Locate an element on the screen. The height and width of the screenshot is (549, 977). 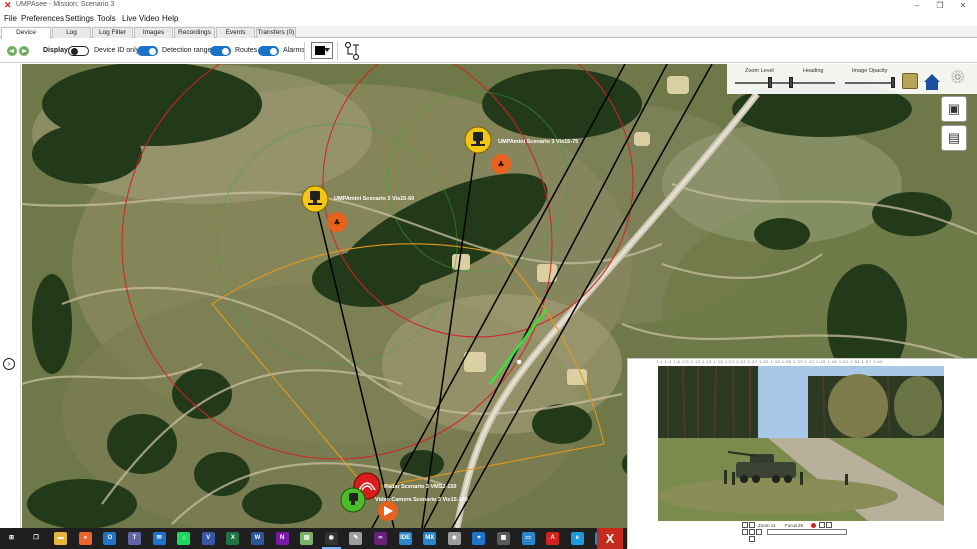
video-controls: Zoom x1 Focus 25 is located at coordinates (800, 533).